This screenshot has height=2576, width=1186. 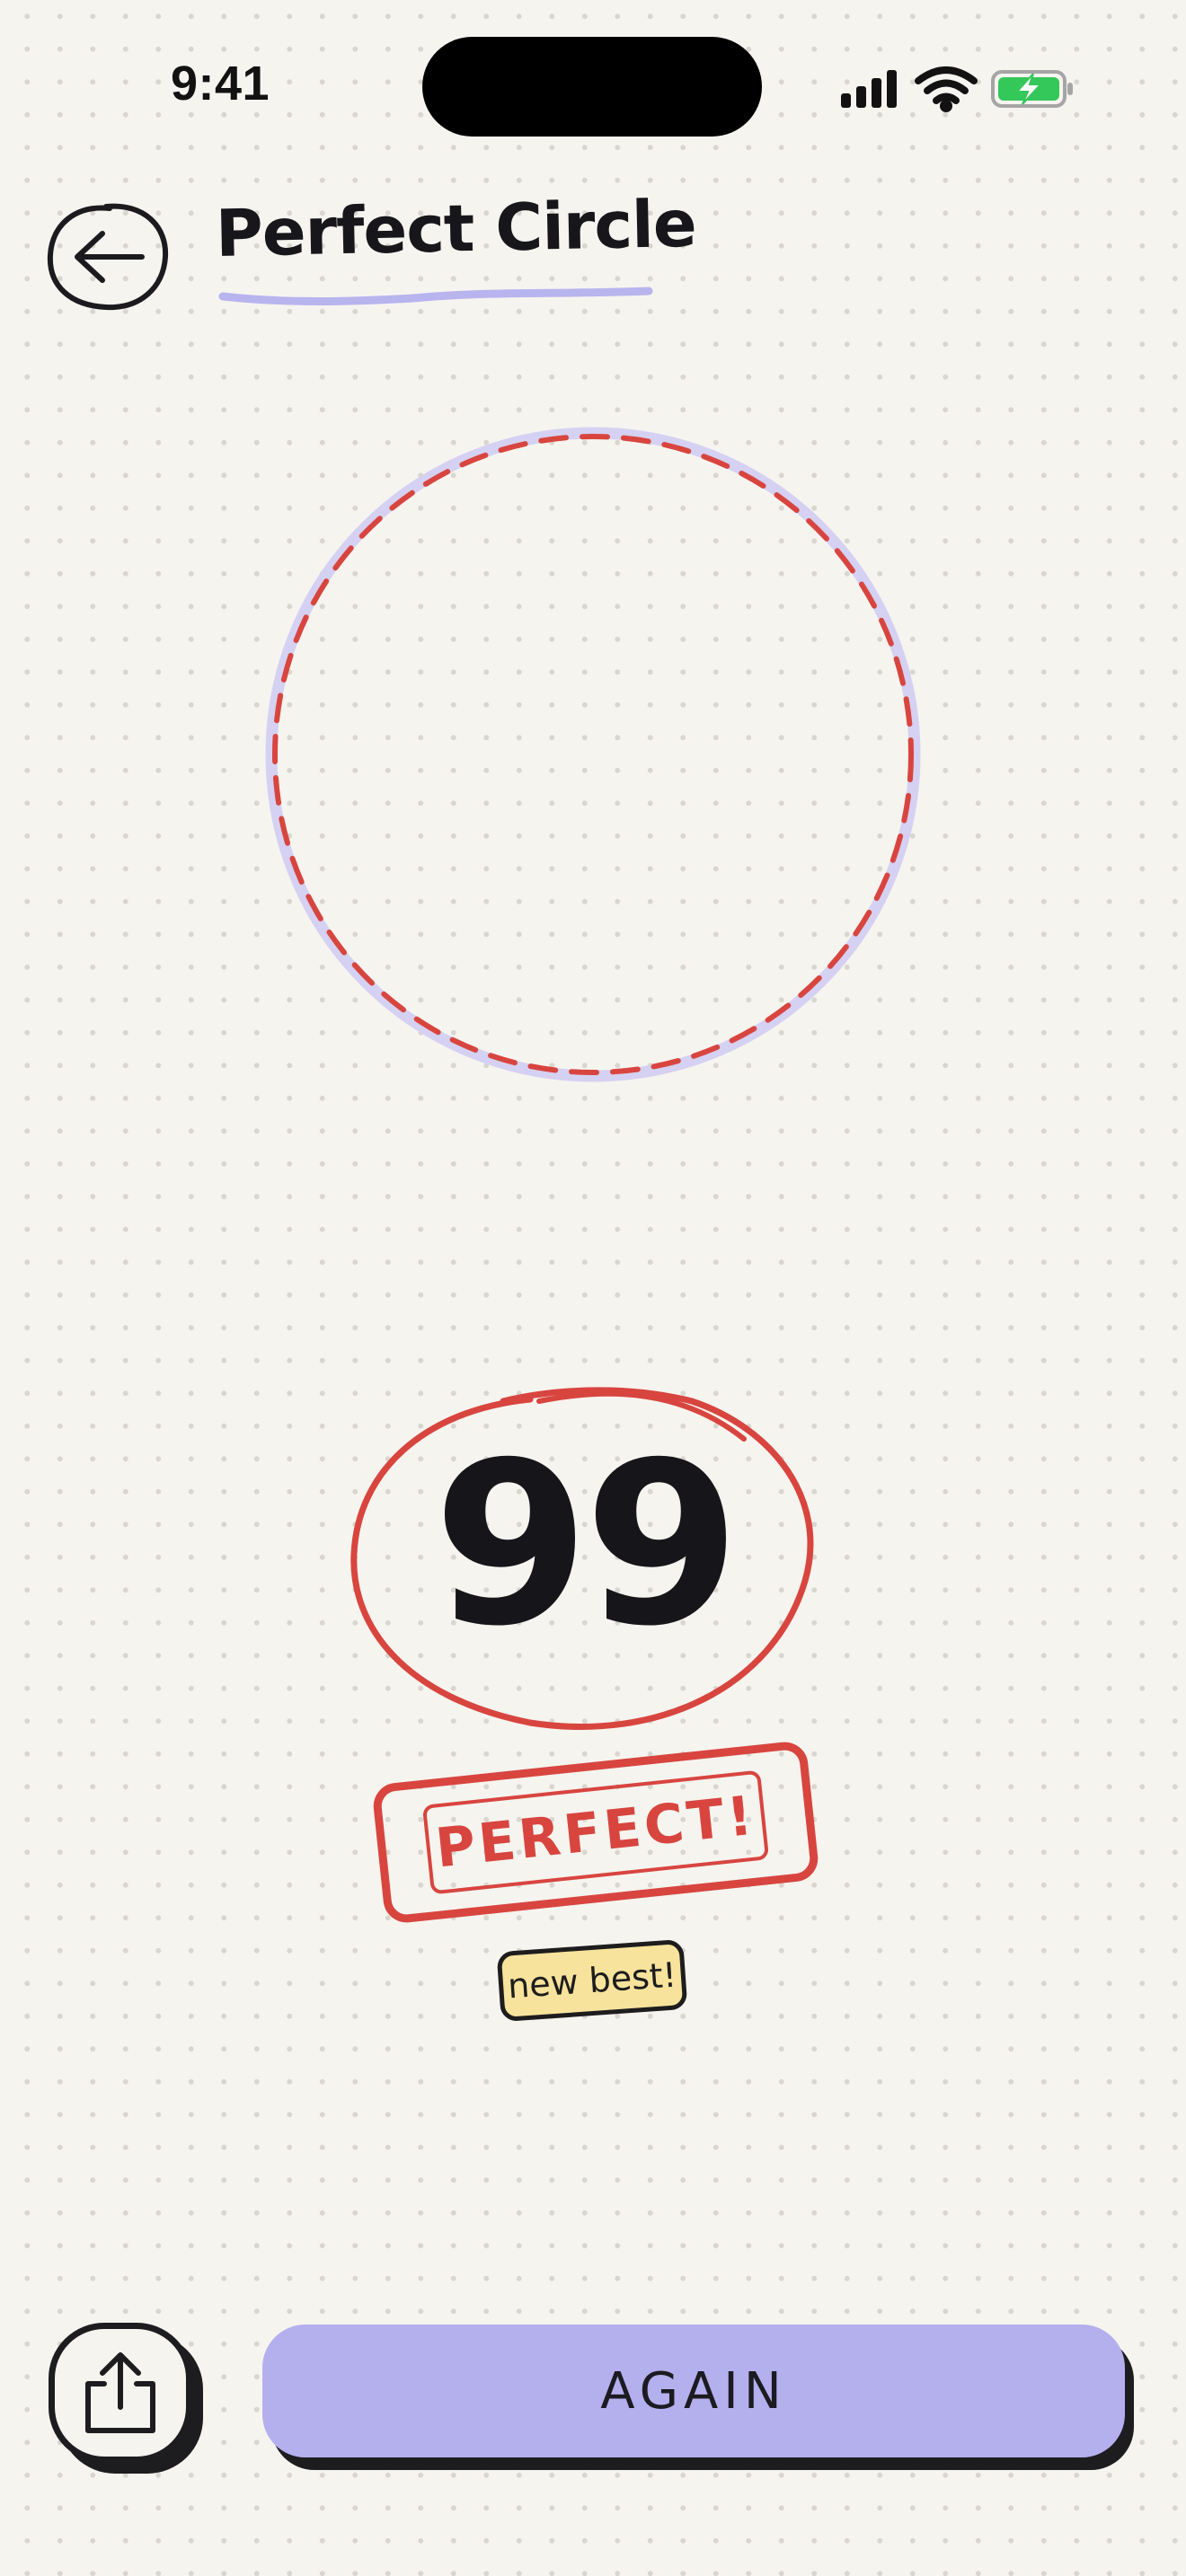 I want to click on battery-charging-icon, so click(x=1032, y=89).